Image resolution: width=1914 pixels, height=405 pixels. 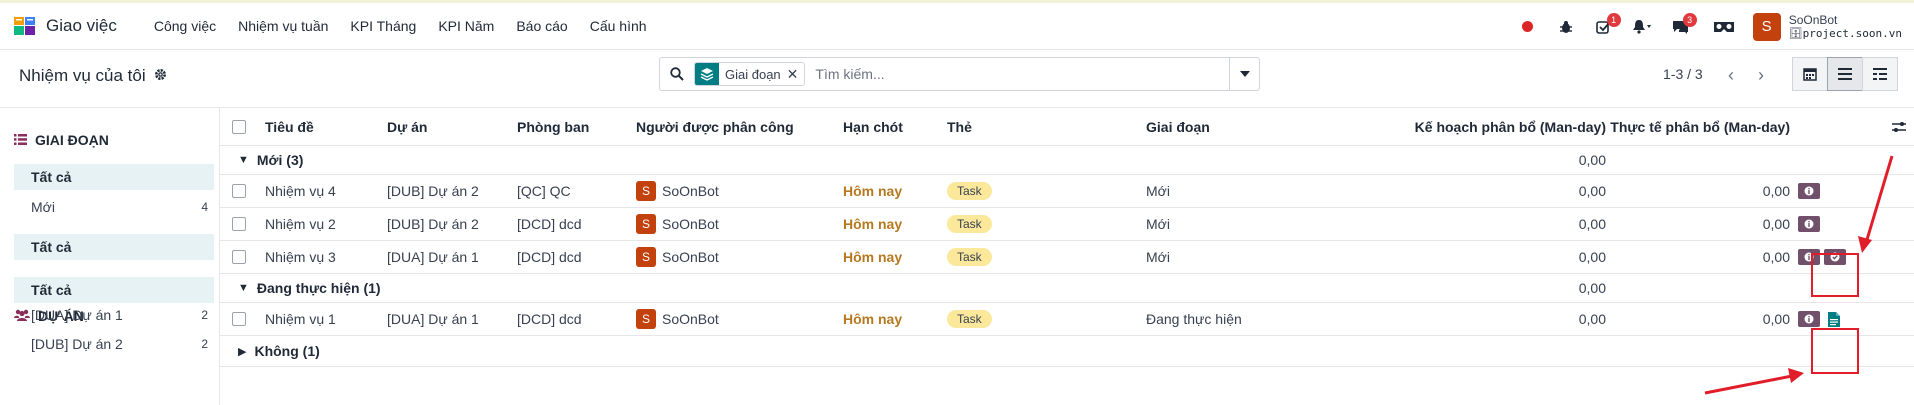 I want to click on menu-item-bao-cao: Báo cáo, so click(x=541, y=26).